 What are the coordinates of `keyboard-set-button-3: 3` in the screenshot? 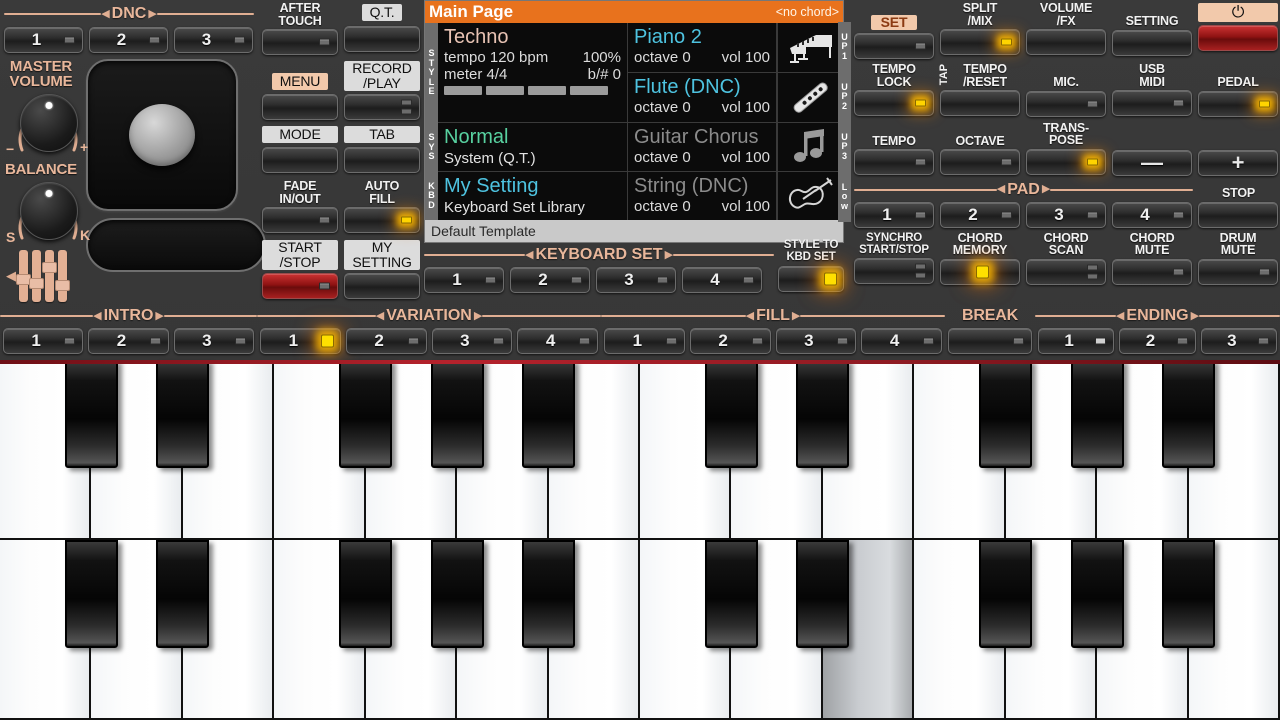 It's located at (636, 280).